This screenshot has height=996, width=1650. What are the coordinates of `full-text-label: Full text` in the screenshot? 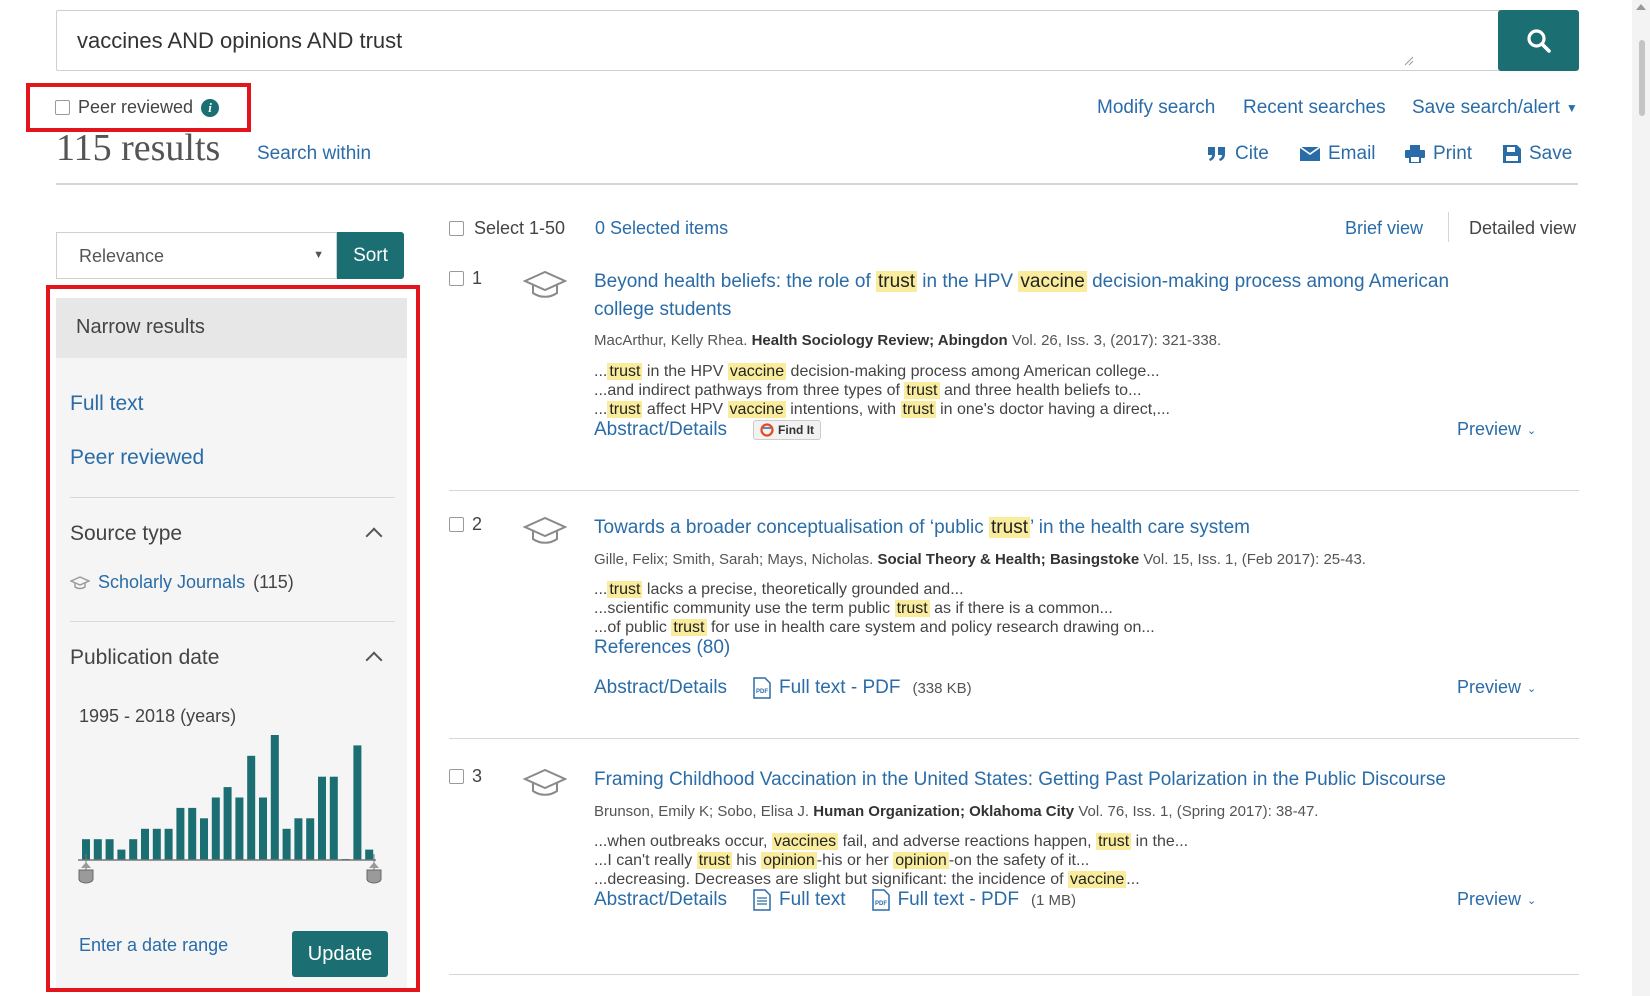 It's located at (812, 899).